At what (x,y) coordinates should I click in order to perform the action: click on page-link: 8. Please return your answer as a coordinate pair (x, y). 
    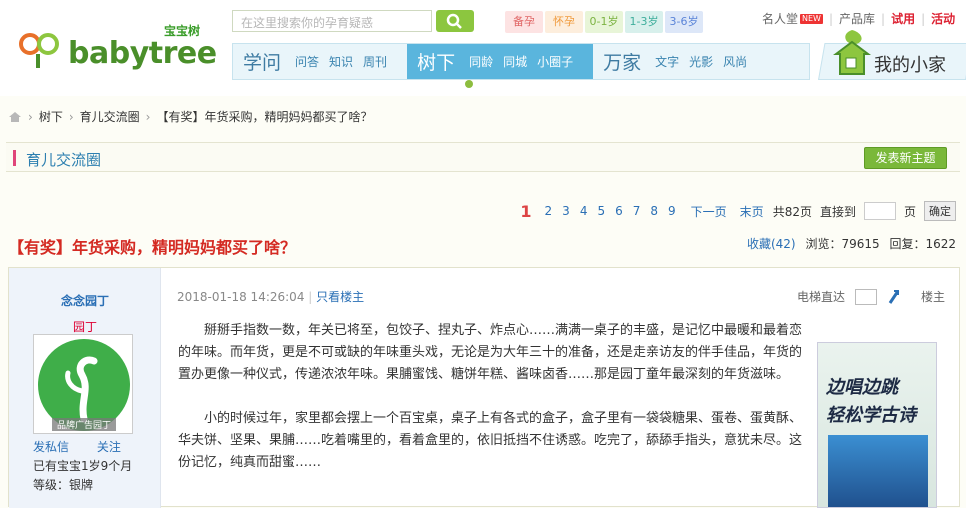
    Looking at the image, I should click on (654, 211).